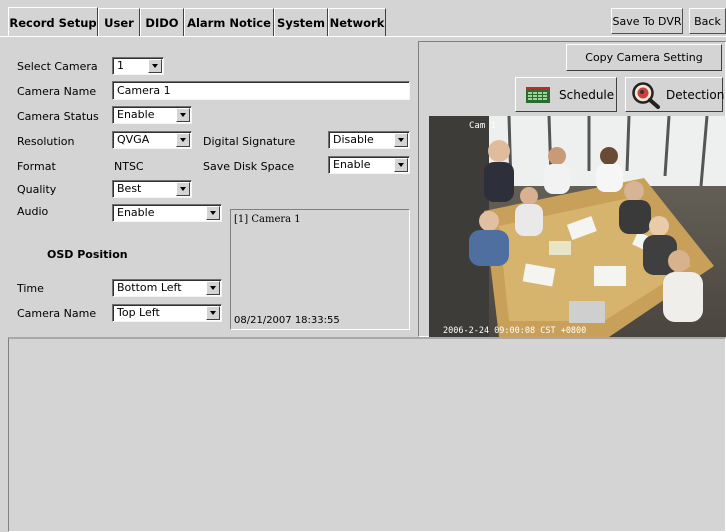  Describe the element at coordinates (267, 219) in the screenshot. I see `osd-preview-camera-text: [1] Camera 1` at that location.